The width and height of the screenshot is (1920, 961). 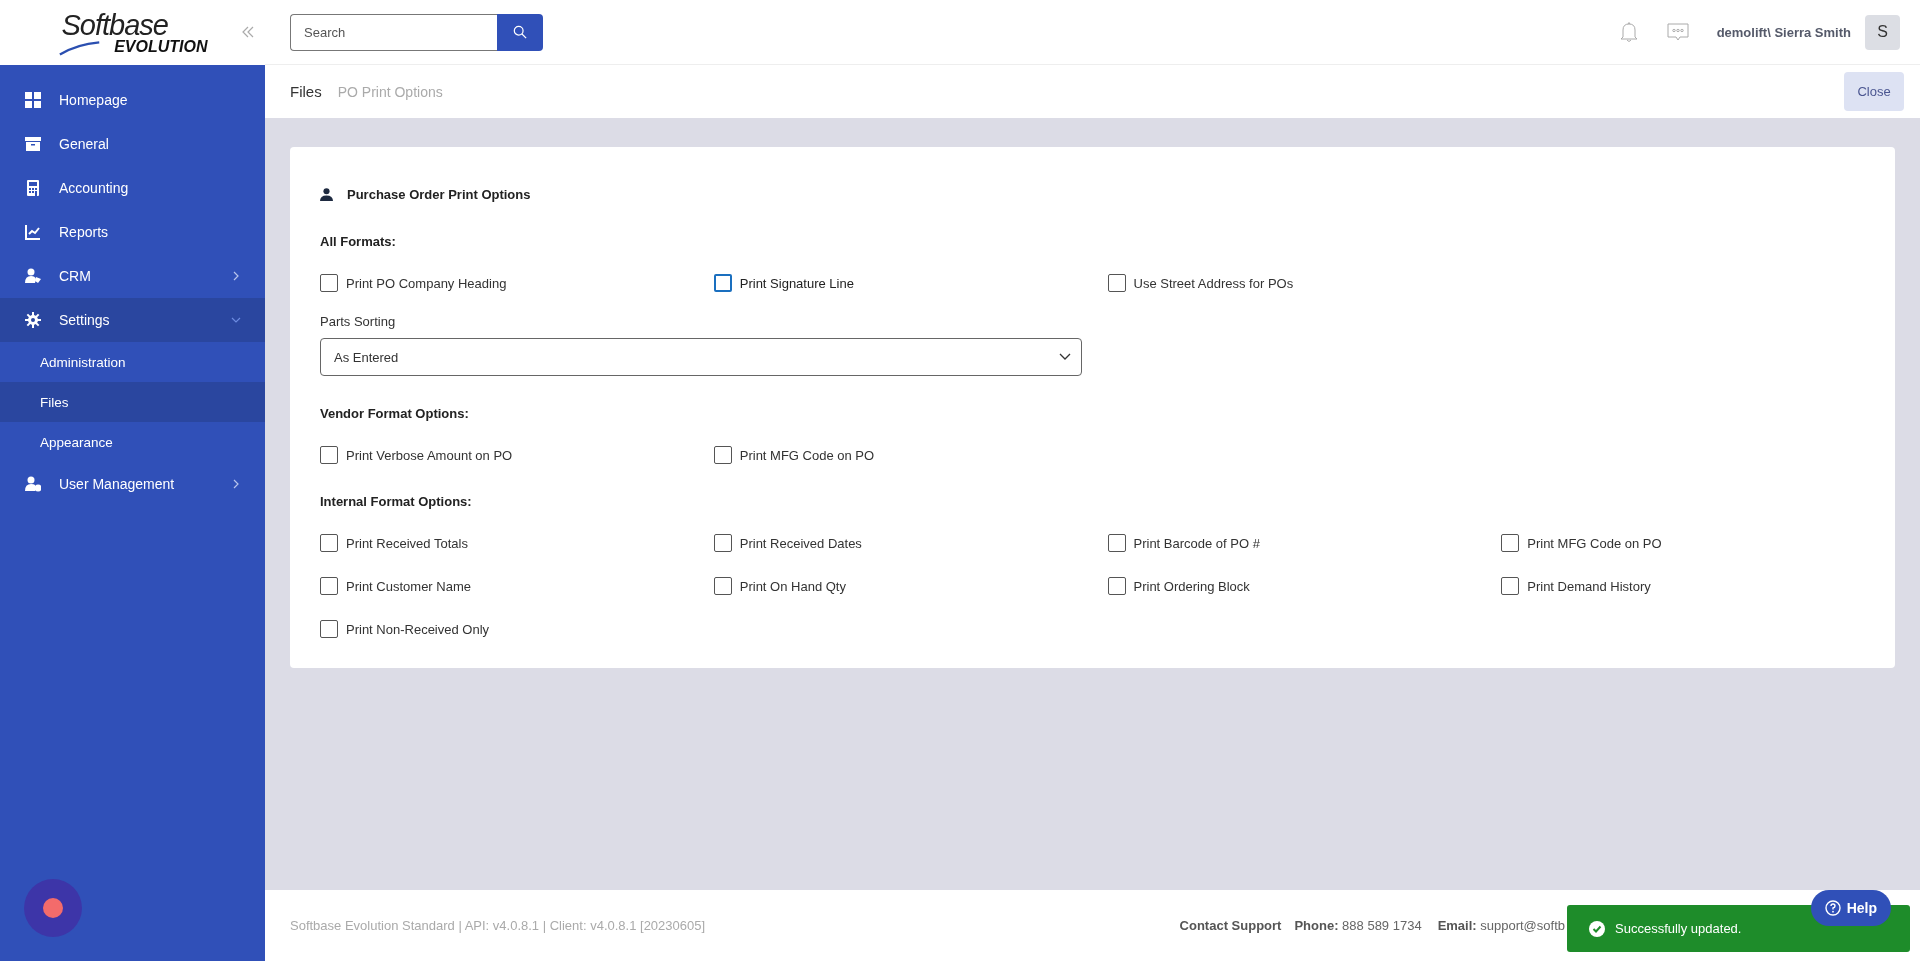 I want to click on sidebar-subitem: Files, so click(x=132, y=402).